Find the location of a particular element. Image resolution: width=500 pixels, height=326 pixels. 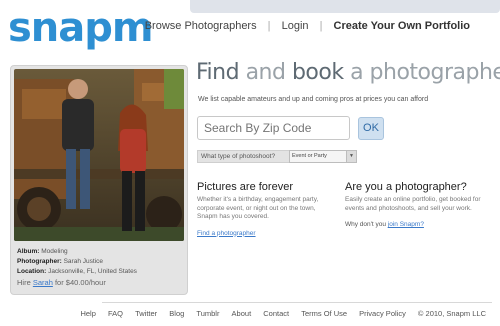

footer-tumblr-link: Tumblr is located at coordinates (207, 313).